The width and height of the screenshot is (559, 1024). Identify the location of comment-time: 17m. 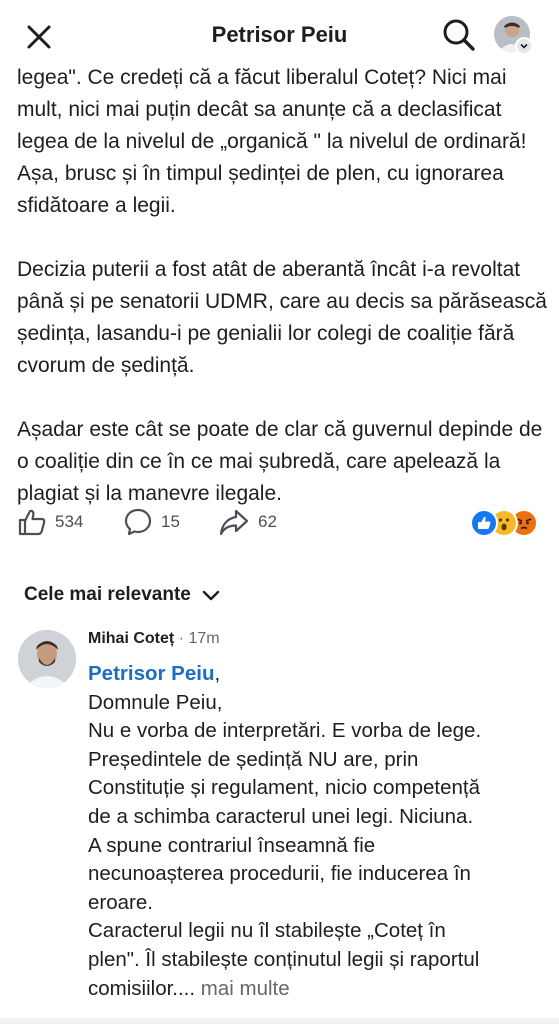
(203, 638).